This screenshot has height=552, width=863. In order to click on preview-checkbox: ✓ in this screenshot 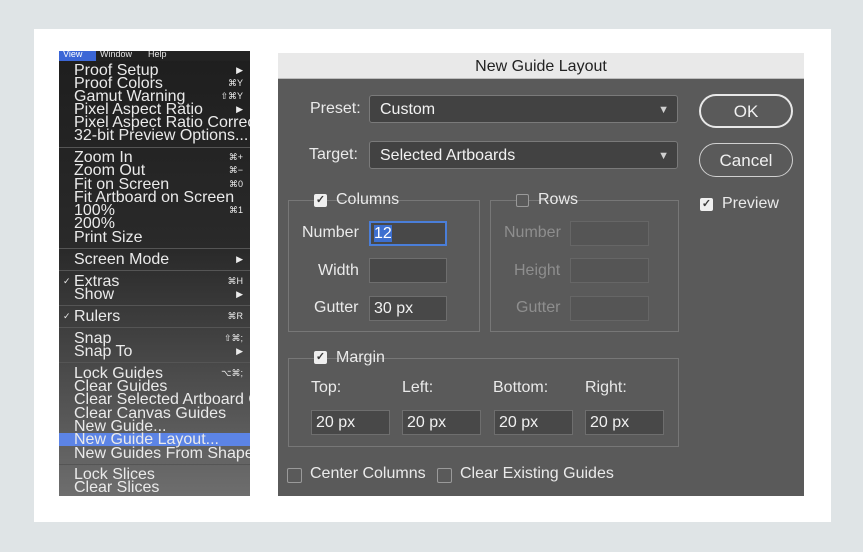, I will do `click(706, 204)`.